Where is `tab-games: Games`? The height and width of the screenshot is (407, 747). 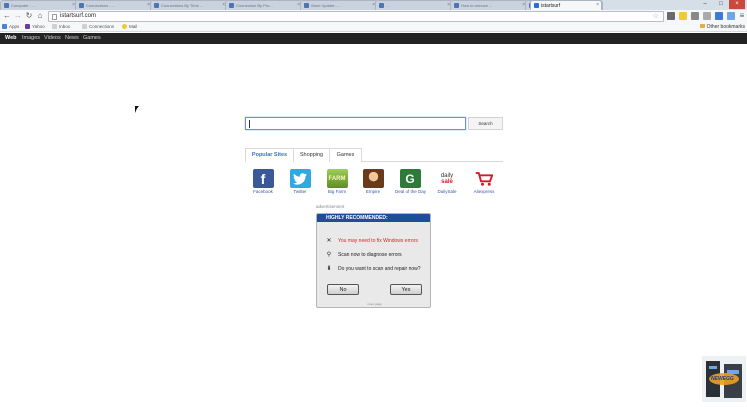 tab-games: Games is located at coordinates (346, 155).